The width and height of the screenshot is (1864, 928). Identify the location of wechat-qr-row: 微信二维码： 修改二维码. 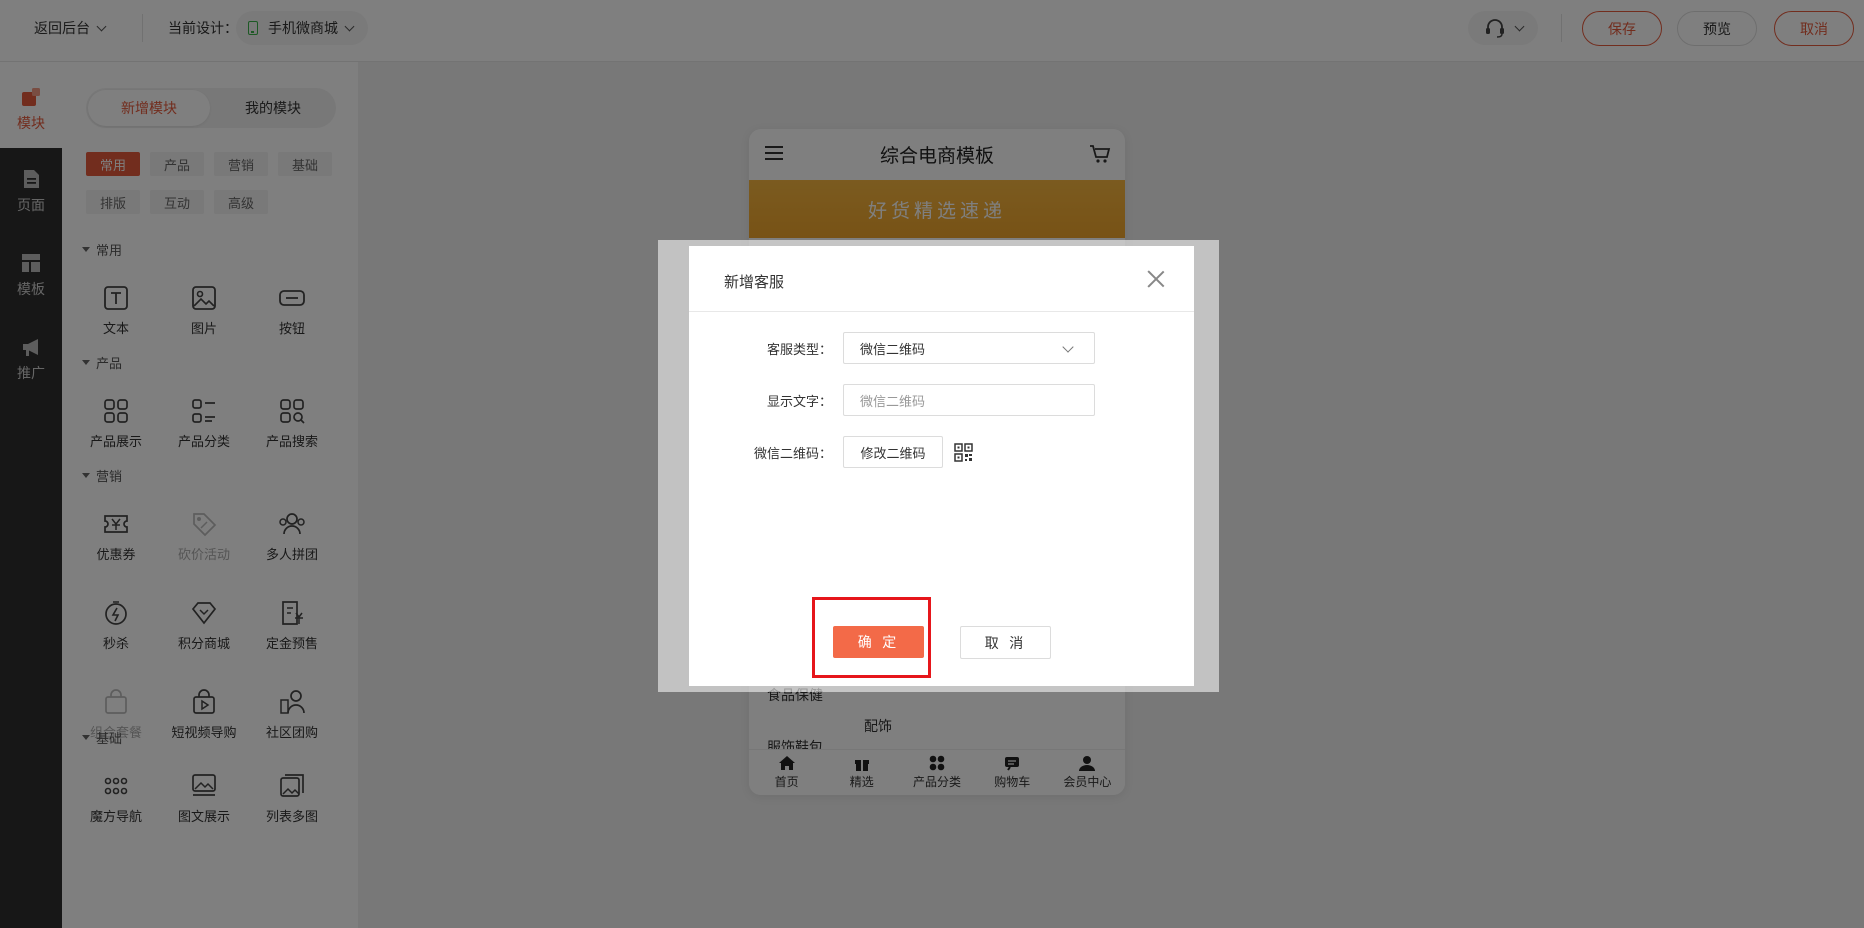
(941, 452).